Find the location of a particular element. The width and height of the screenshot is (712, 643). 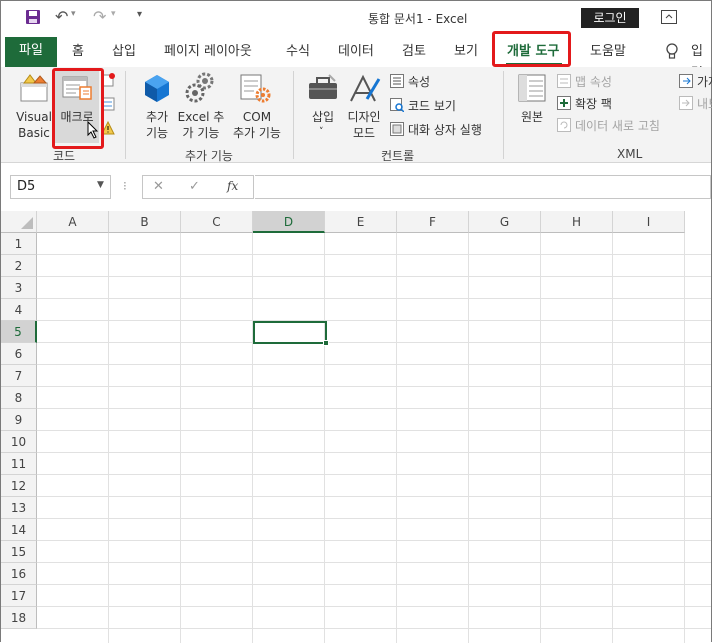

tab-help: 도움말 is located at coordinates (608, 52).